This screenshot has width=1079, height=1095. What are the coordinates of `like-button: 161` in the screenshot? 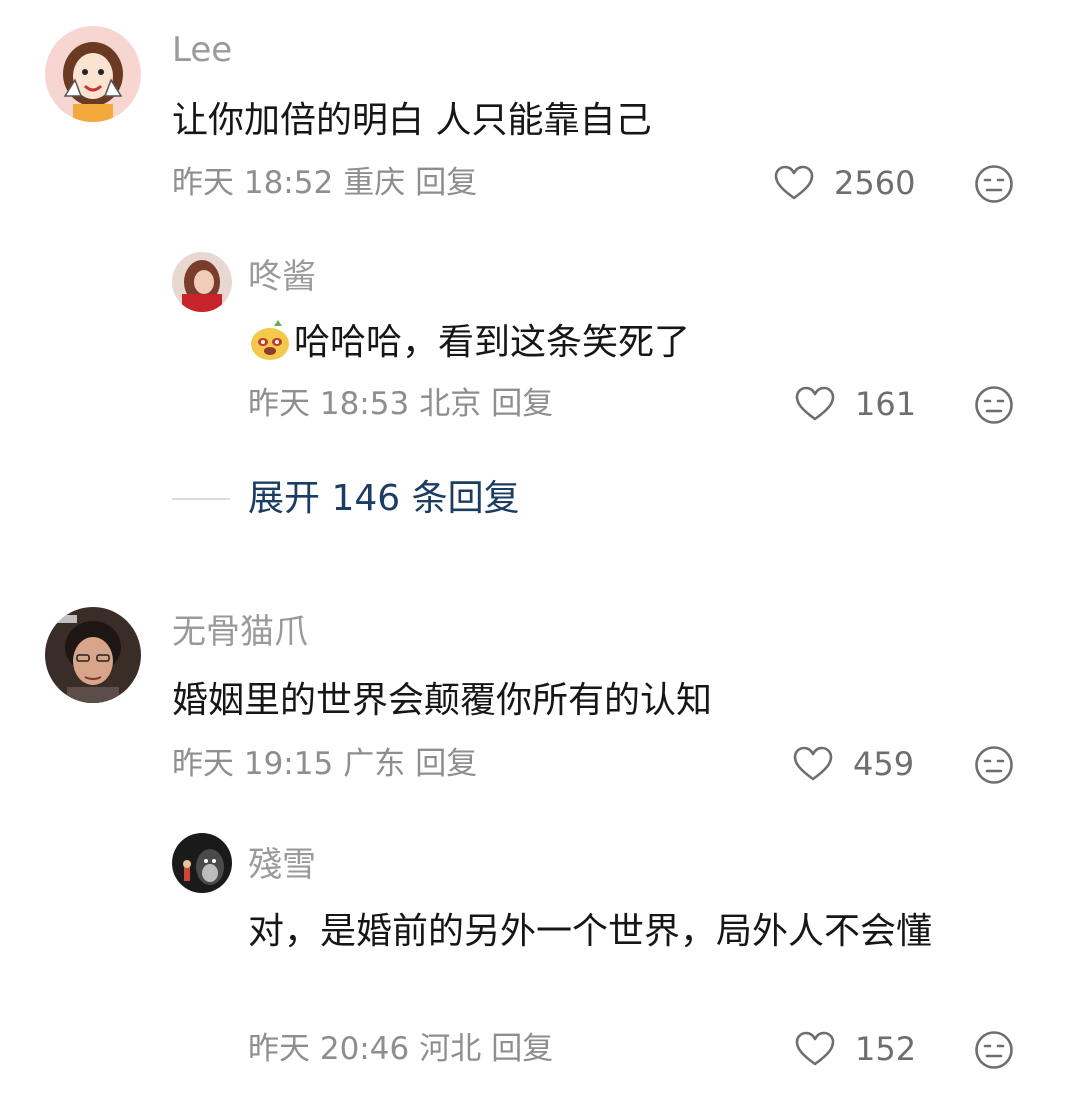 It's located at (855, 404).